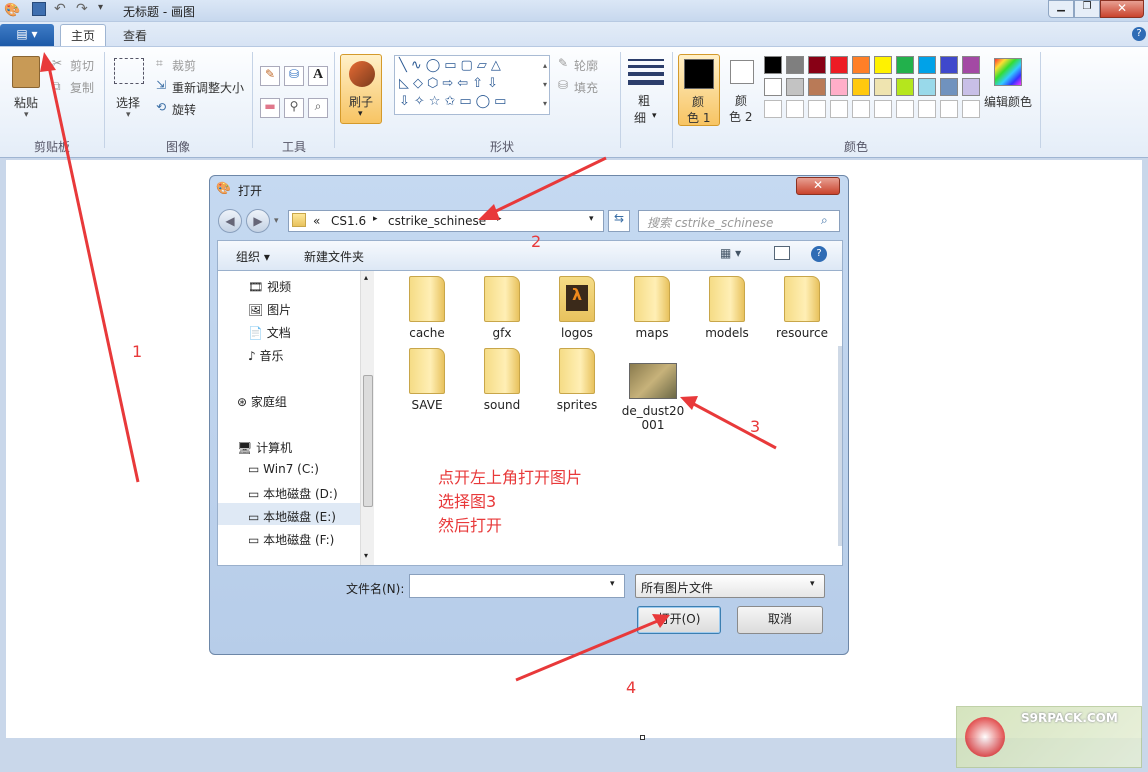  What do you see at coordinates (137, 351) in the screenshot?
I see `annotation-number-1: 1` at bounding box center [137, 351].